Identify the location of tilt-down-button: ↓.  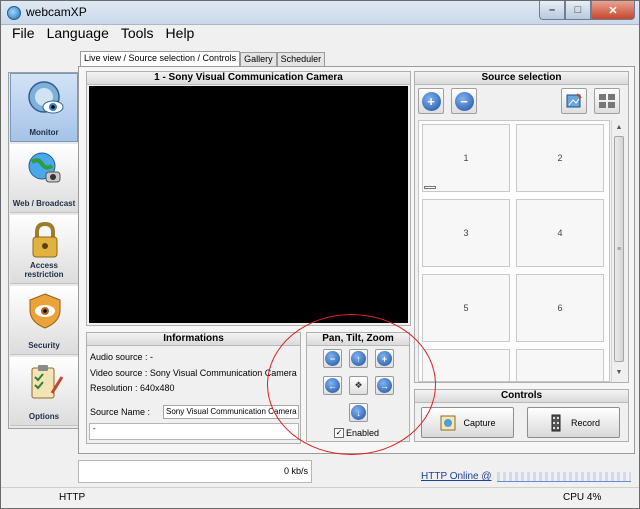
(358, 412).